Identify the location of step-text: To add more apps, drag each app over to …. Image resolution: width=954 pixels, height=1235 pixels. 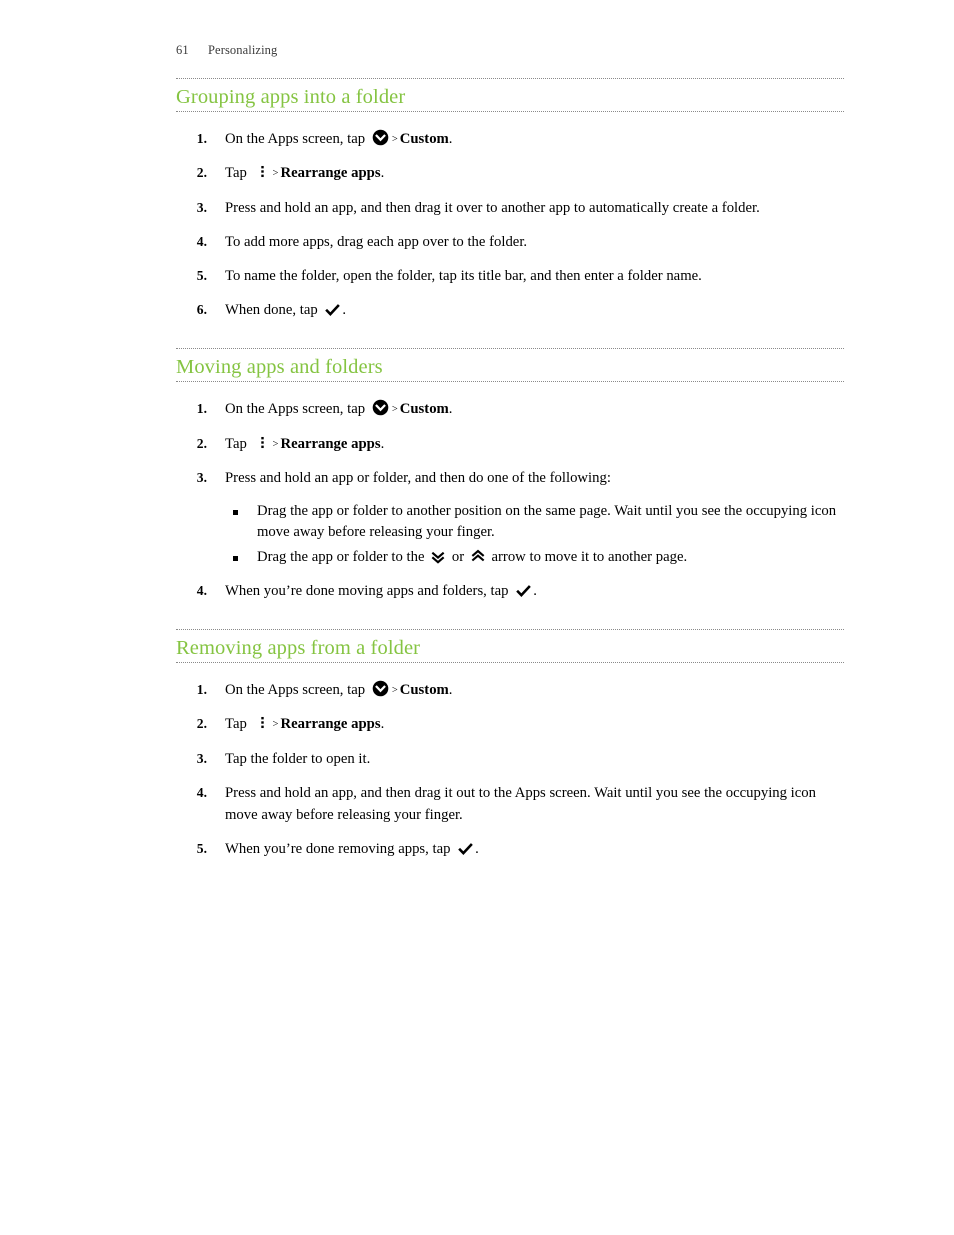
(376, 241).